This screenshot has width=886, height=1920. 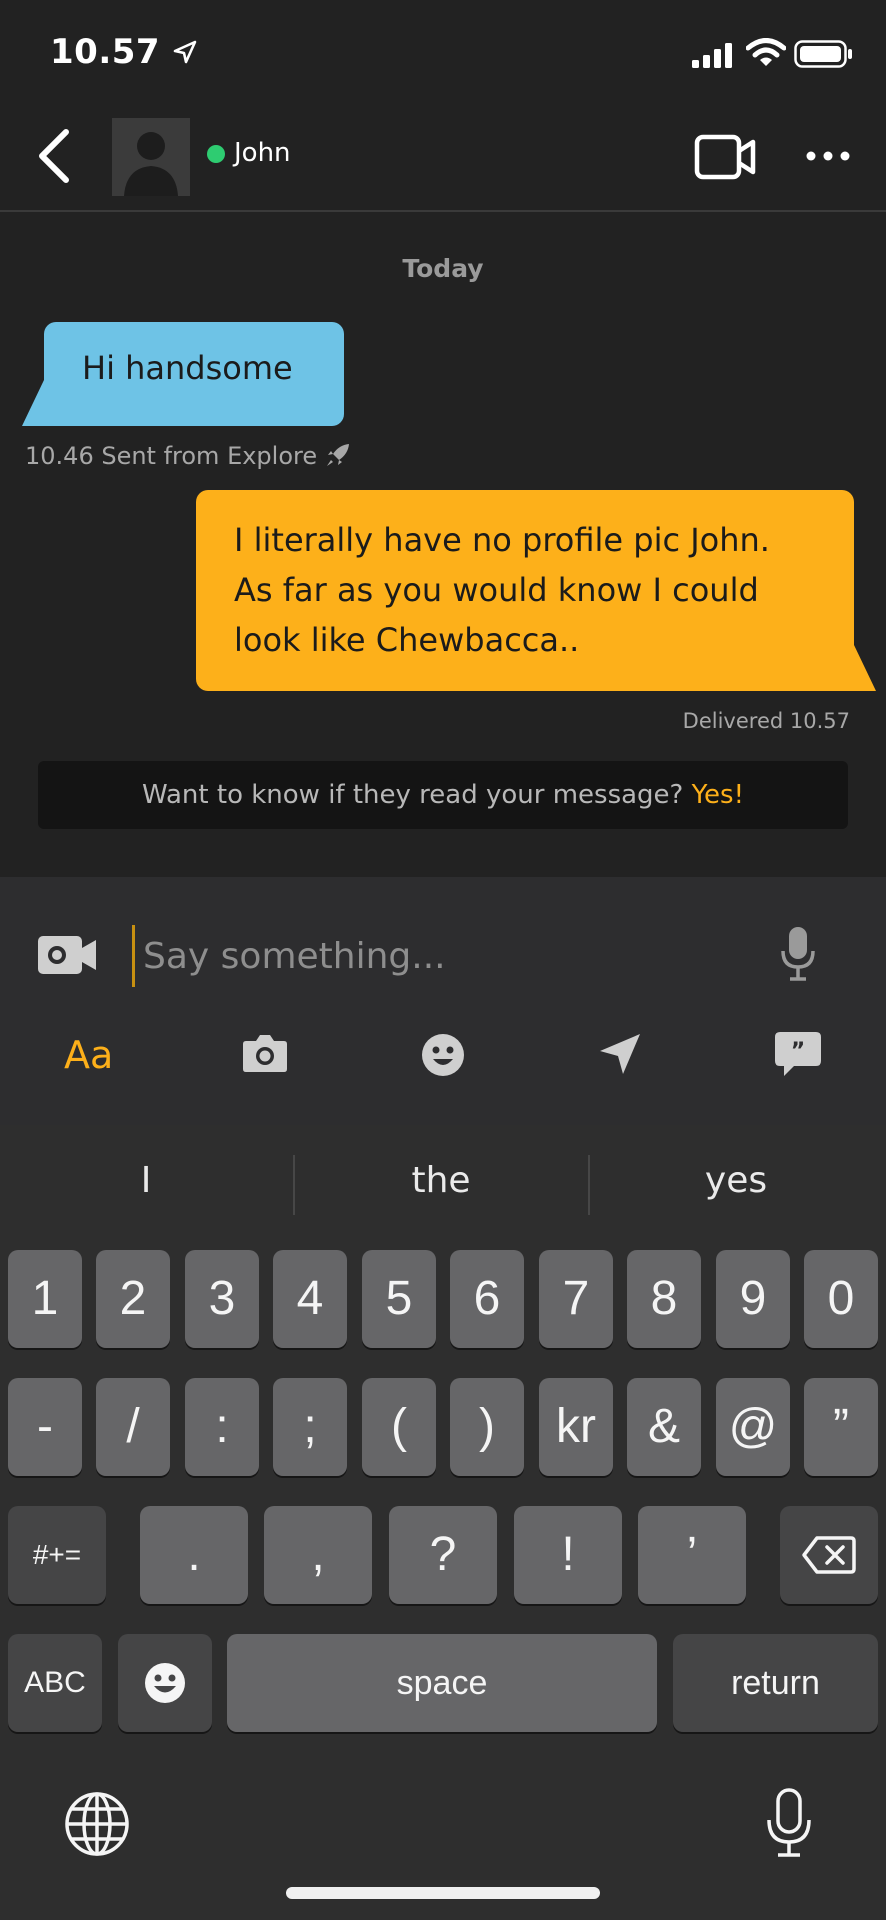 I want to click on key-close-paren: ), so click(x=487, y=1427).